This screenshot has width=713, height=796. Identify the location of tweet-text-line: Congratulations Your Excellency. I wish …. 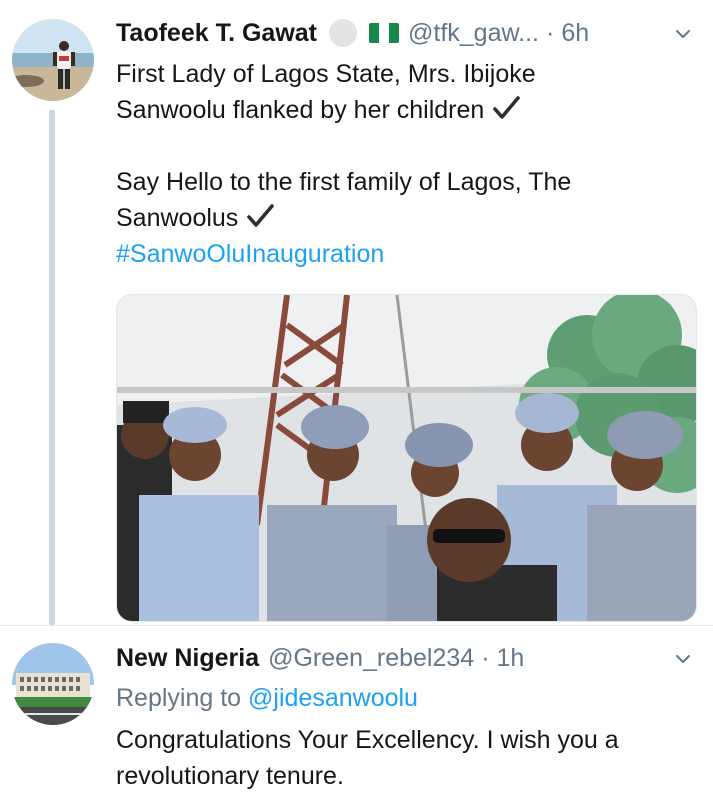
(367, 740).